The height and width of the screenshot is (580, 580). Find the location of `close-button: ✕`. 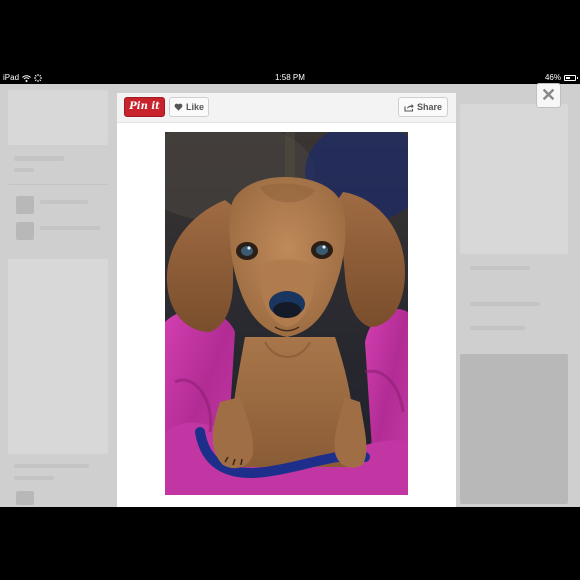

close-button: ✕ is located at coordinates (548, 95).